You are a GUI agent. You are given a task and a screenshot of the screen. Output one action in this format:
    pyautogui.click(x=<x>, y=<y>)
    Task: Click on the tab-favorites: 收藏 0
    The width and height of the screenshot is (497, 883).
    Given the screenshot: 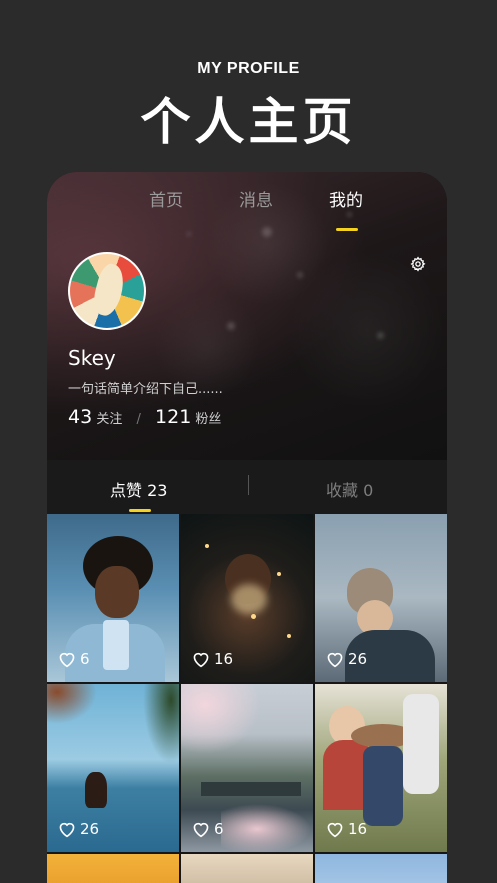 What is the action you would take?
    pyautogui.click(x=349, y=489)
    